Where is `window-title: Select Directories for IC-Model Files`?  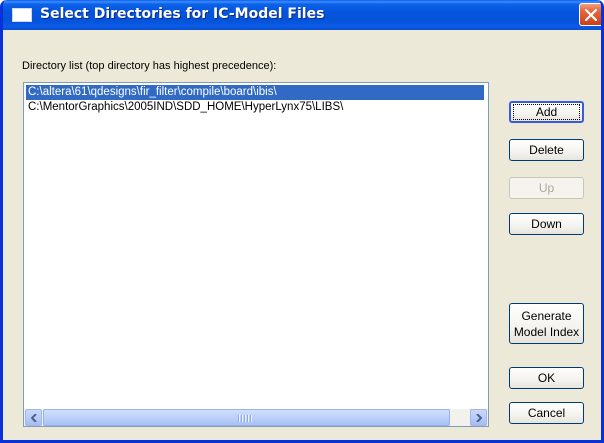
window-title: Select Directories for IC-Model Files is located at coordinates (182, 14).